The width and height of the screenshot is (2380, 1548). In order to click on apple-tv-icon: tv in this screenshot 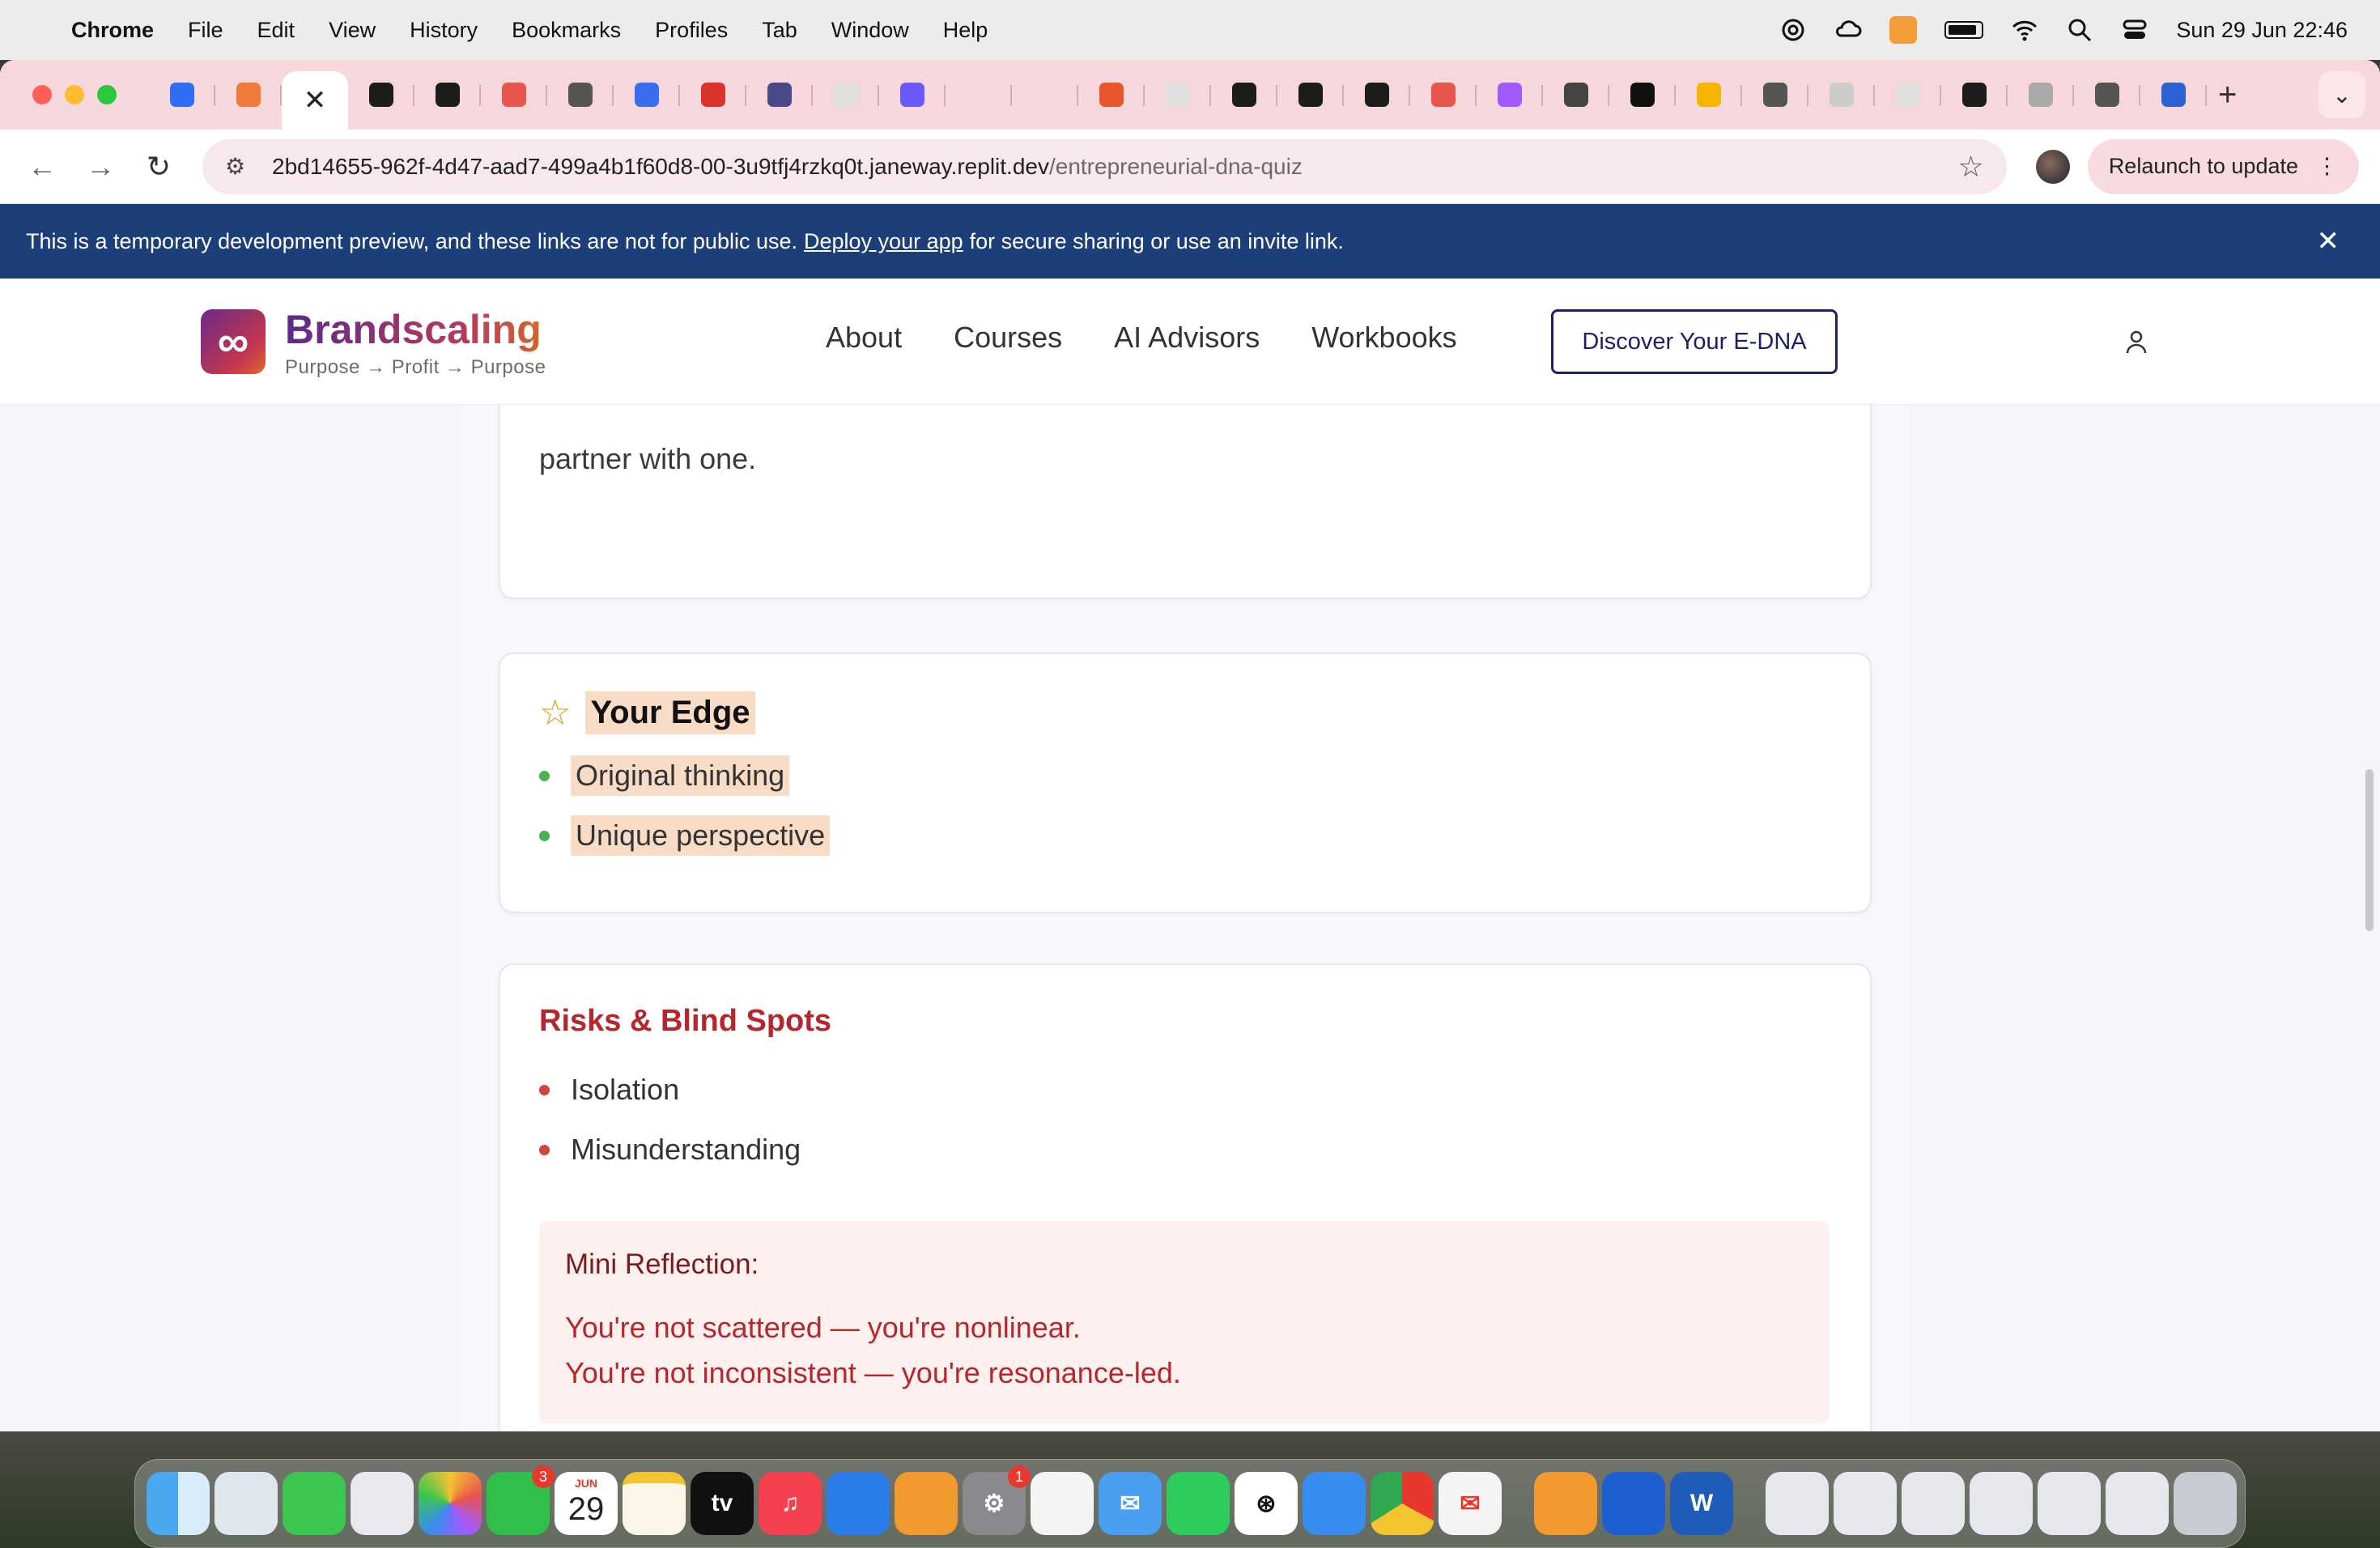, I will do `click(722, 1503)`.